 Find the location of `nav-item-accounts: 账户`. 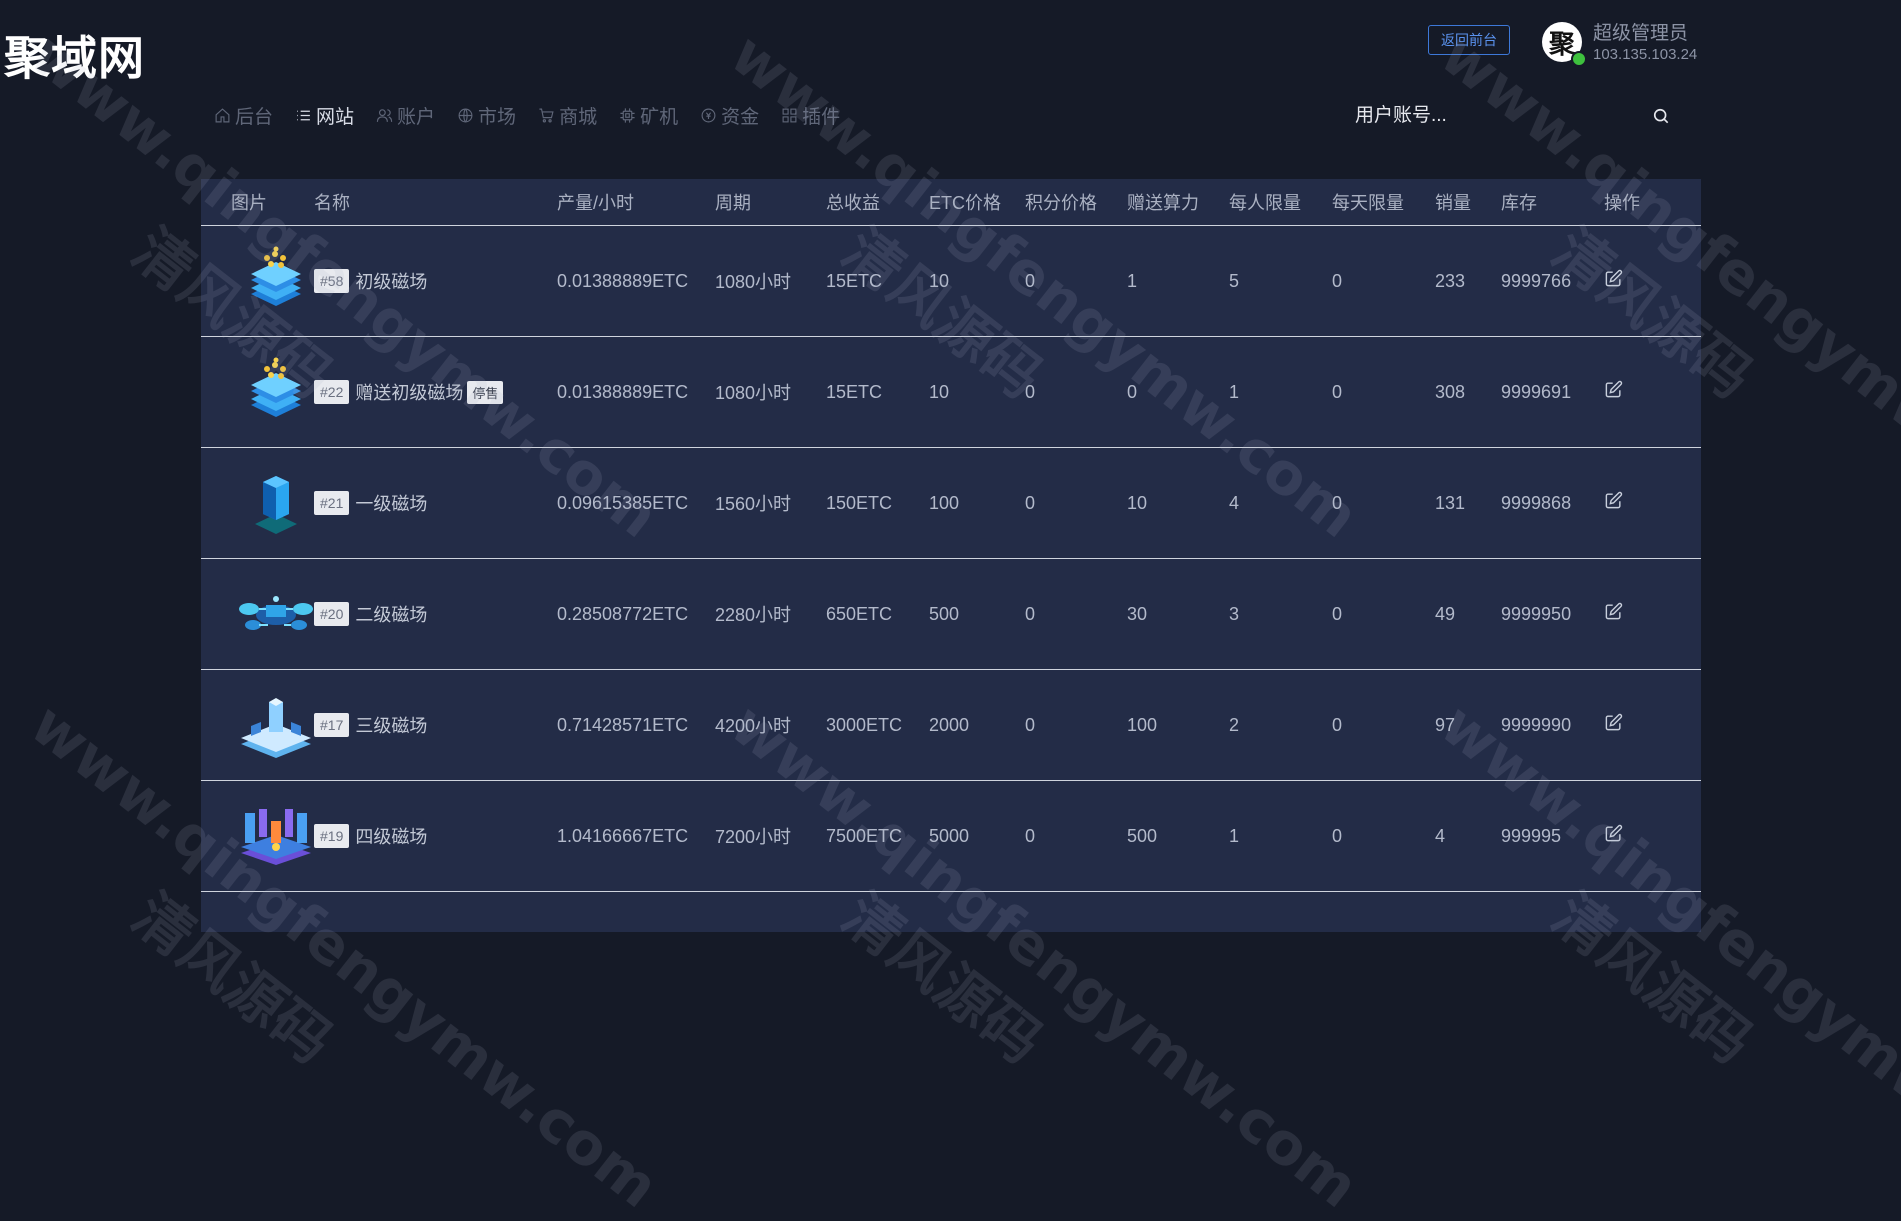

nav-item-accounts: 账户 is located at coordinates (405, 115).